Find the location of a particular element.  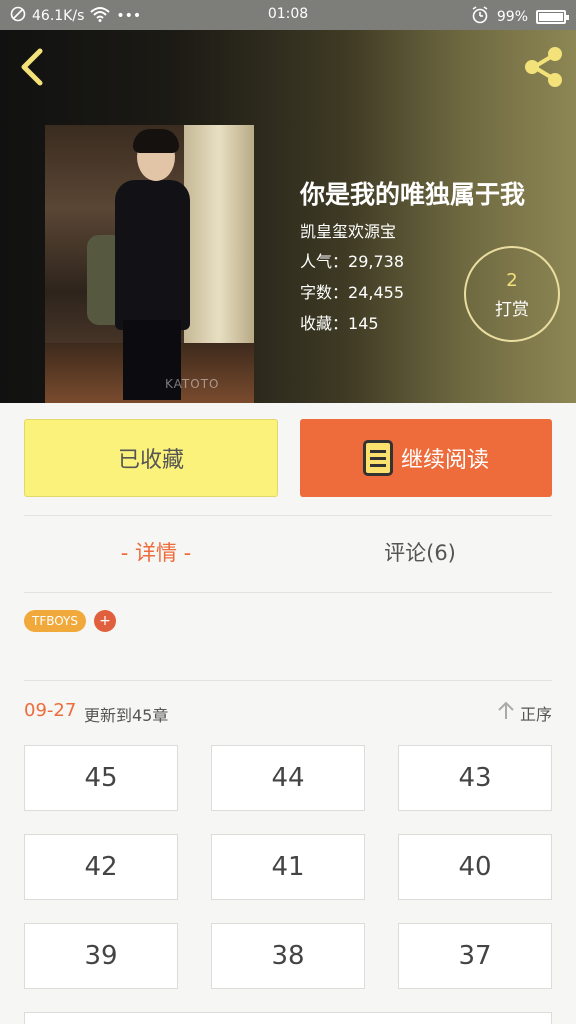

status-bar: 46.1K/s ••• 01:08 99% is located at coordinates (288, 15).